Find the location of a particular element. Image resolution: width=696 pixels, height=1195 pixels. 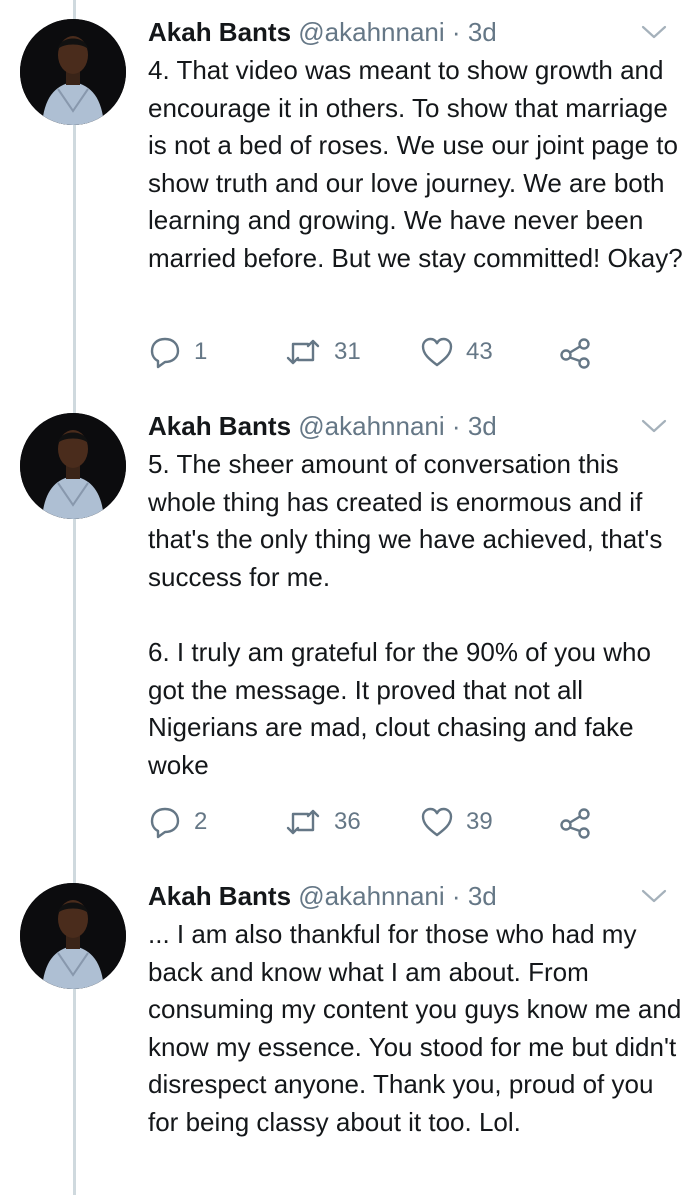

tweet-actions: 2 36 39 is located at coordinates (398, 822).